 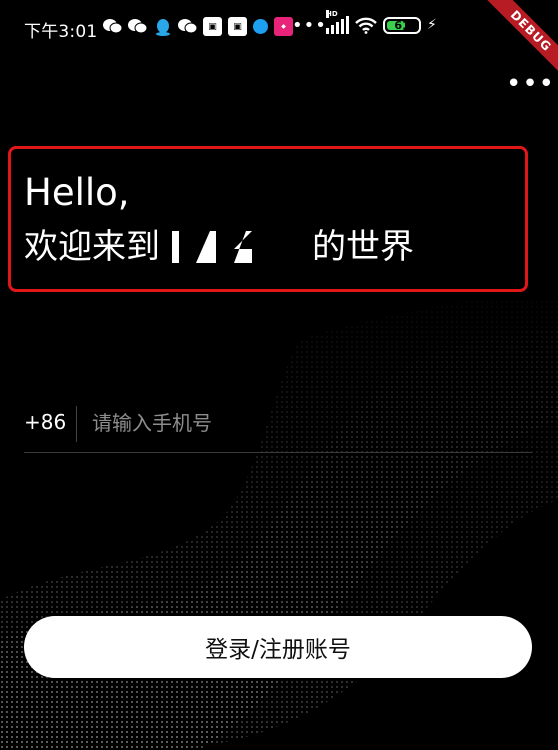 I want to click on greeting-welcome: 欢迎来到 的世界, so click(x=219, y=247).